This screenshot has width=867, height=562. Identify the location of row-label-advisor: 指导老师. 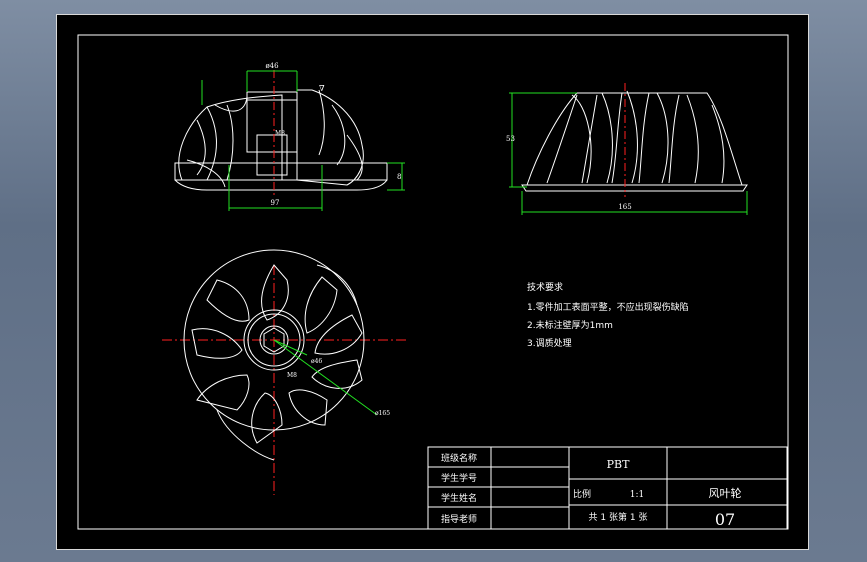
(459, 519).